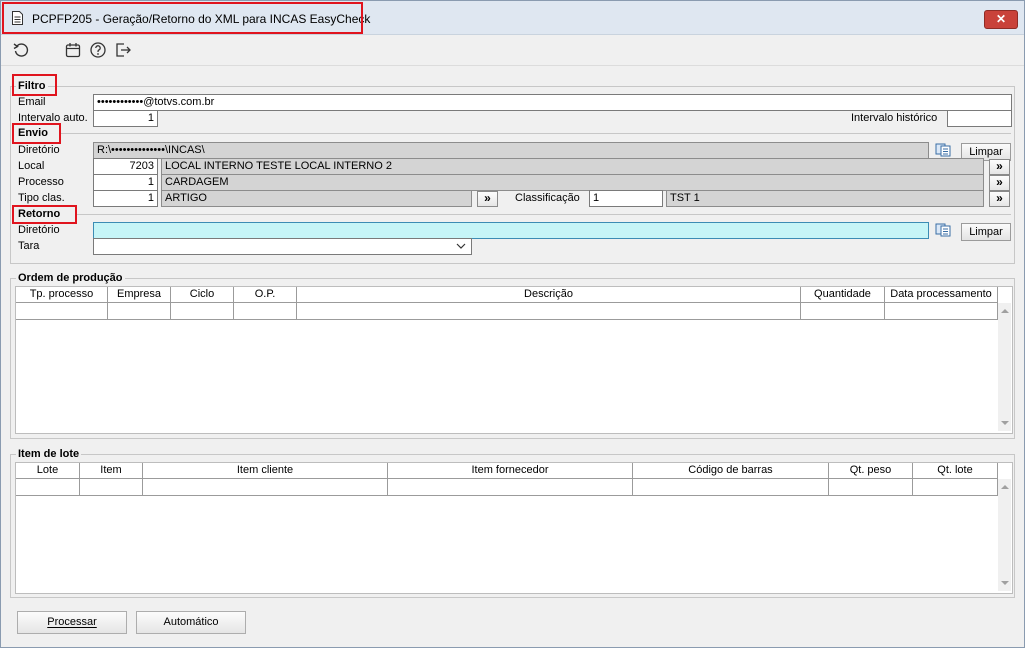 Image resolution: width=1025 pixels, height=648 pixels. What do you see at coordinates (125, 118) in the screenshot?
I see `intervalo-auto-field: 1` at bounding box center [125, 118].